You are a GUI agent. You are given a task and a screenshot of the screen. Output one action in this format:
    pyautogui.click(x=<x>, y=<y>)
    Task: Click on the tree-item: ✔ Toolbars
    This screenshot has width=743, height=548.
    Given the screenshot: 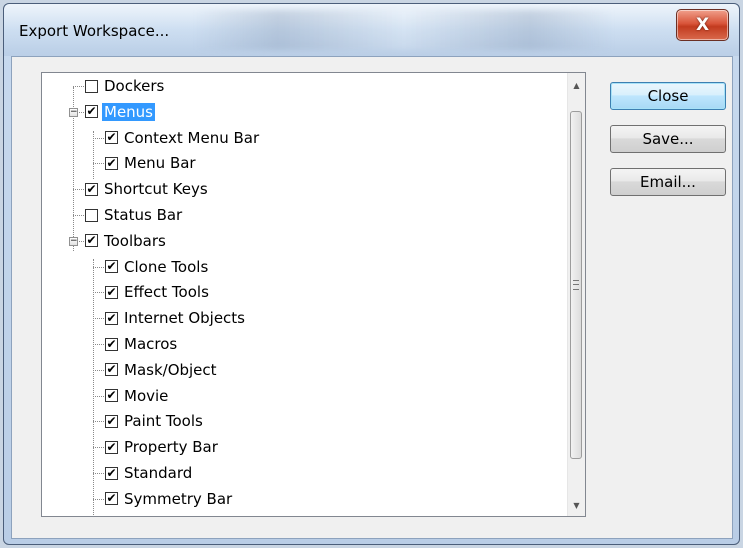 What is the action you would take?
    pyautogui.click(x=126, y=241)
    